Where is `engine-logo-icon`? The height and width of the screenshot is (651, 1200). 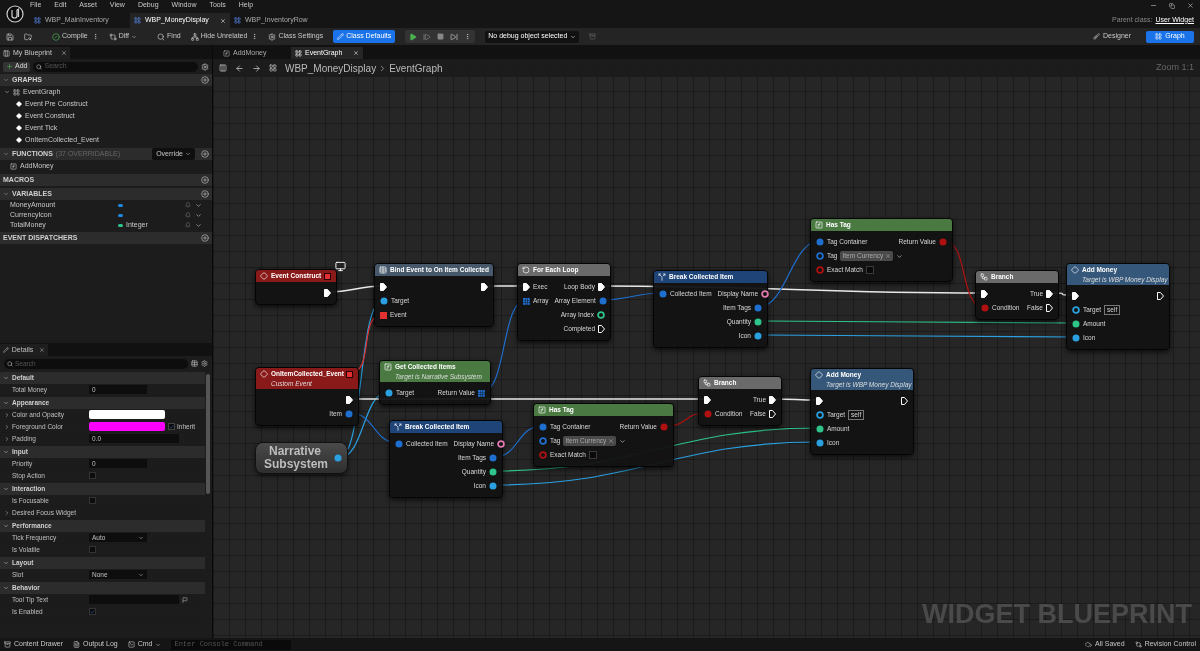
engine-logo-icon is located at coordinates (15, 14).